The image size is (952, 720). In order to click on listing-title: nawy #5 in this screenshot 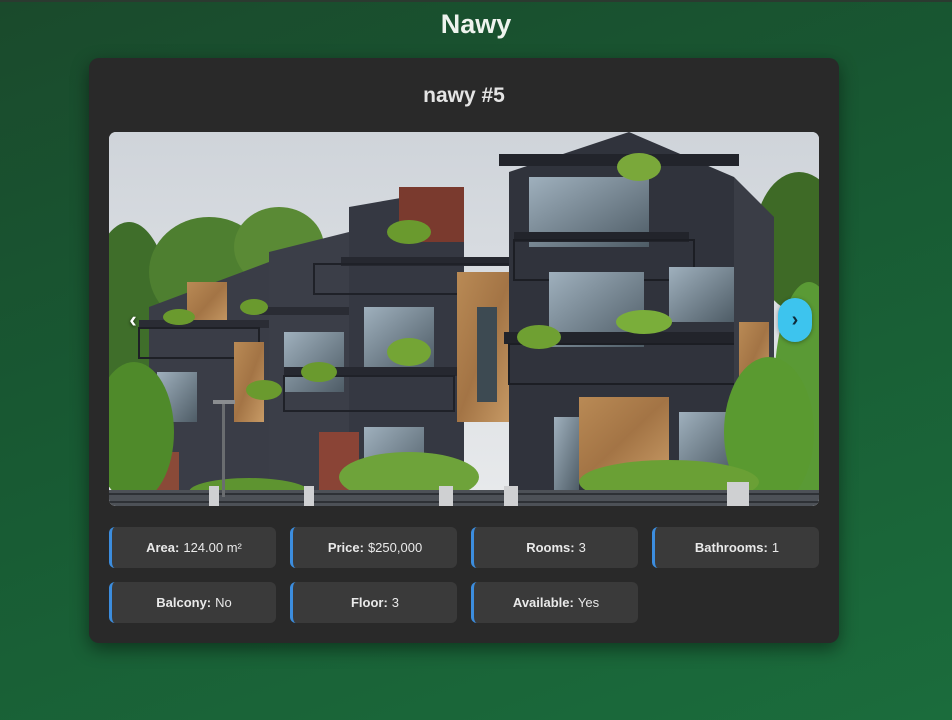, I will do `click(464, 95)`.